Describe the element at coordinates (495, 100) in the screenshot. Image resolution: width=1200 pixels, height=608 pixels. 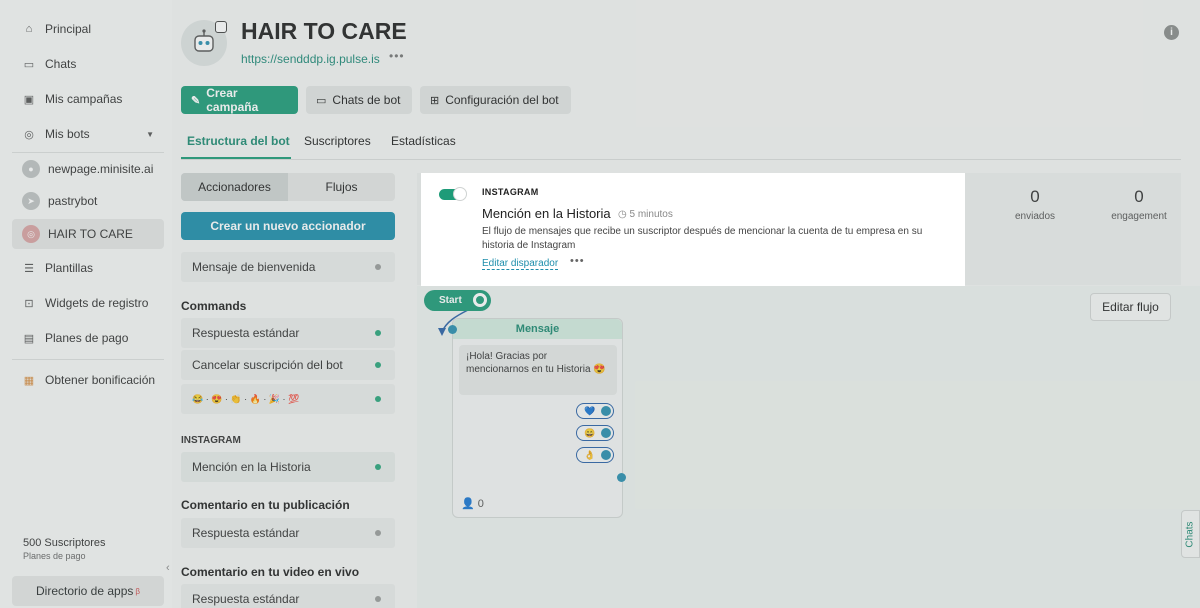
I see `bot-settings-button: ⊞ Configuración del bot` at that location.